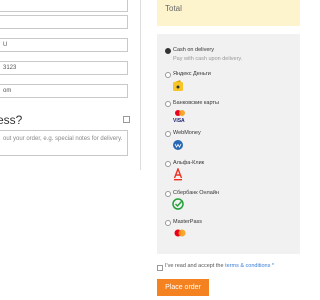 This screenshot has width=320, height=300. I want to click on payment-radio-cards, so click(168, 104).